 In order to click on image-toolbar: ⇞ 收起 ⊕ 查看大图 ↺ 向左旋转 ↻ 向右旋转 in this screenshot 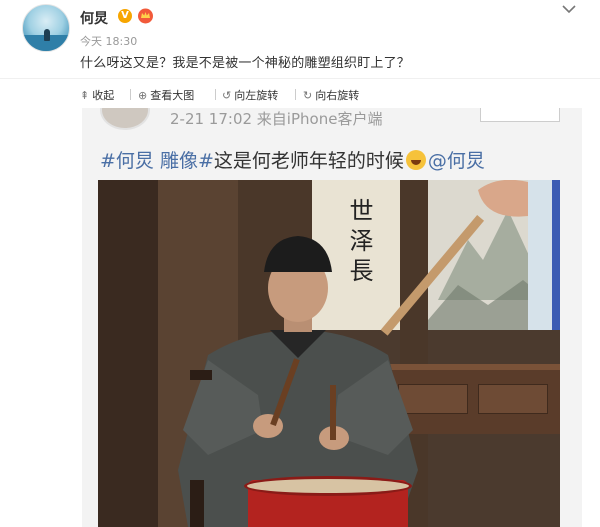, I will do `click(300, 93)`.